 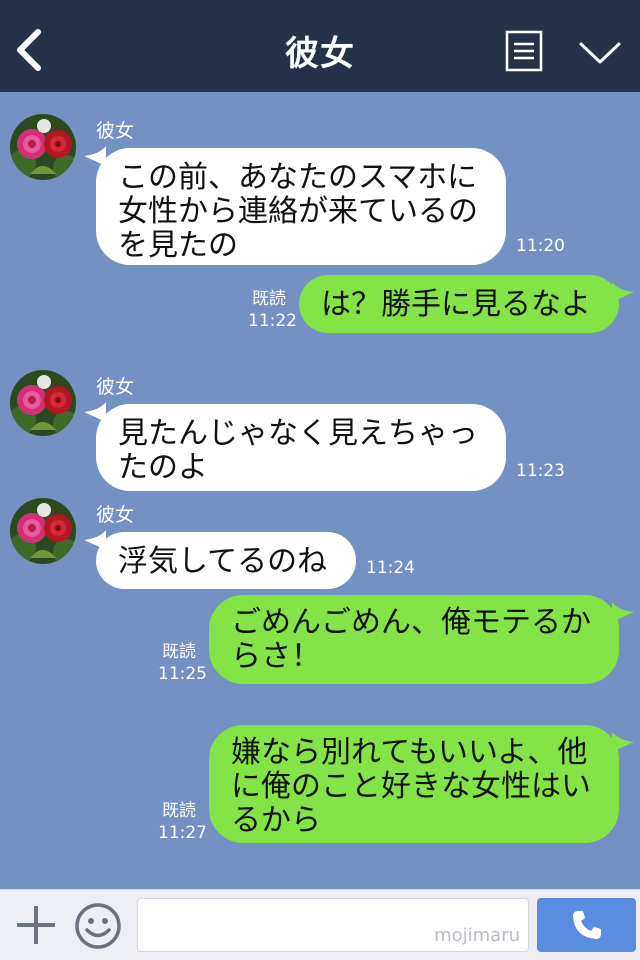 I want to click on message-line: らさ！, so click(x=276, y=656).